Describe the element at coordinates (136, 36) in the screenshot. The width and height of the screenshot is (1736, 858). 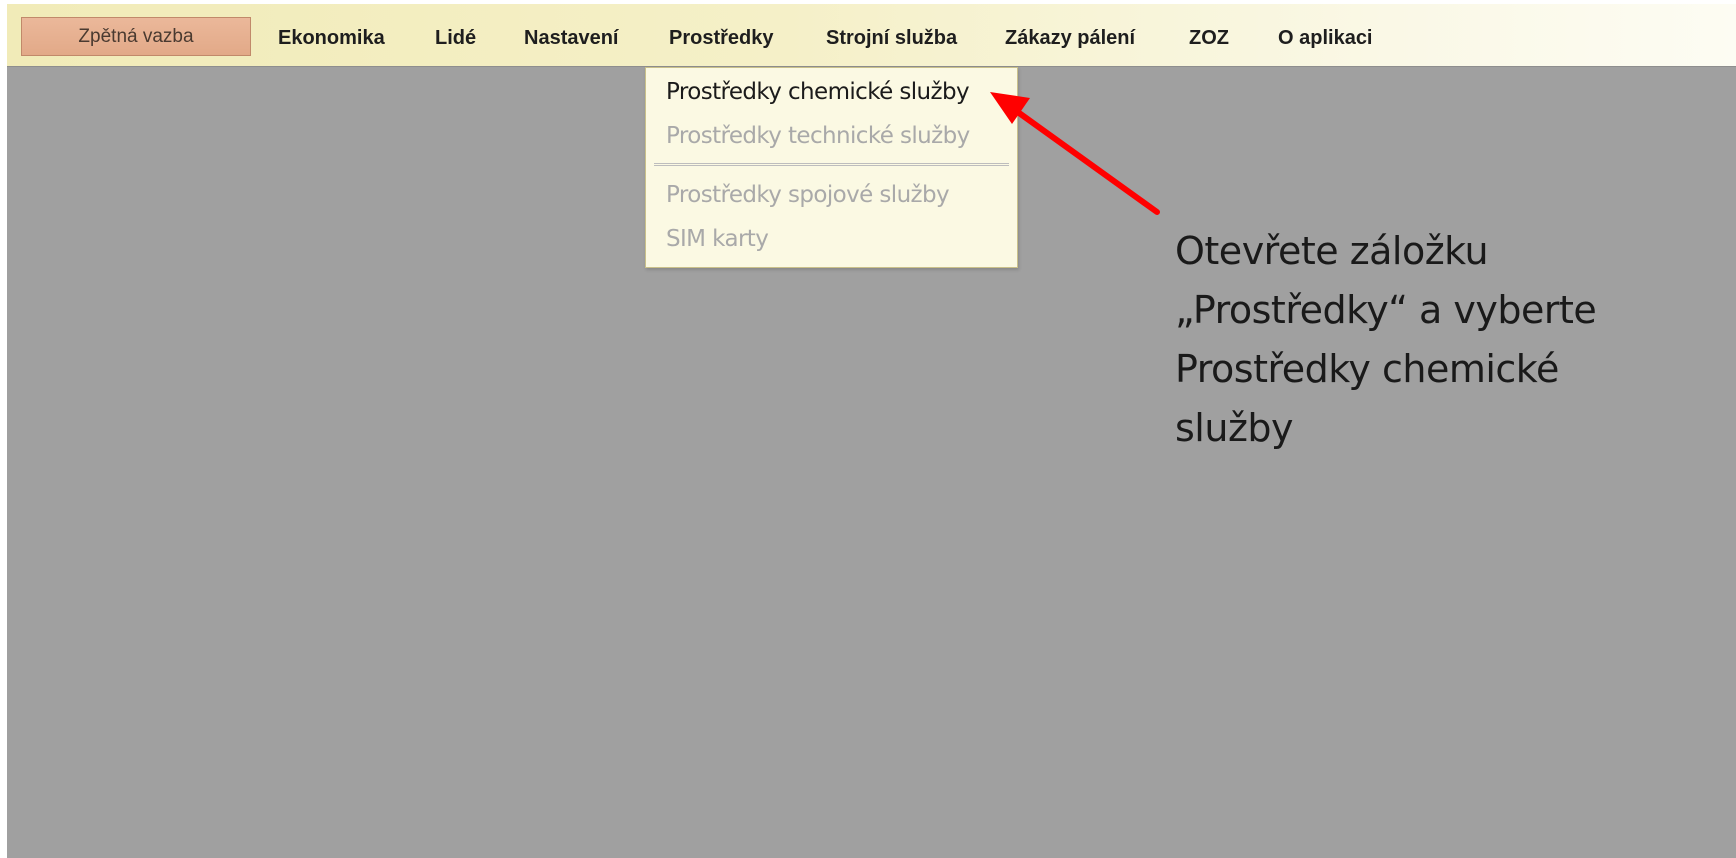
I see `feedback-button: Zpětná vazba` at that location.